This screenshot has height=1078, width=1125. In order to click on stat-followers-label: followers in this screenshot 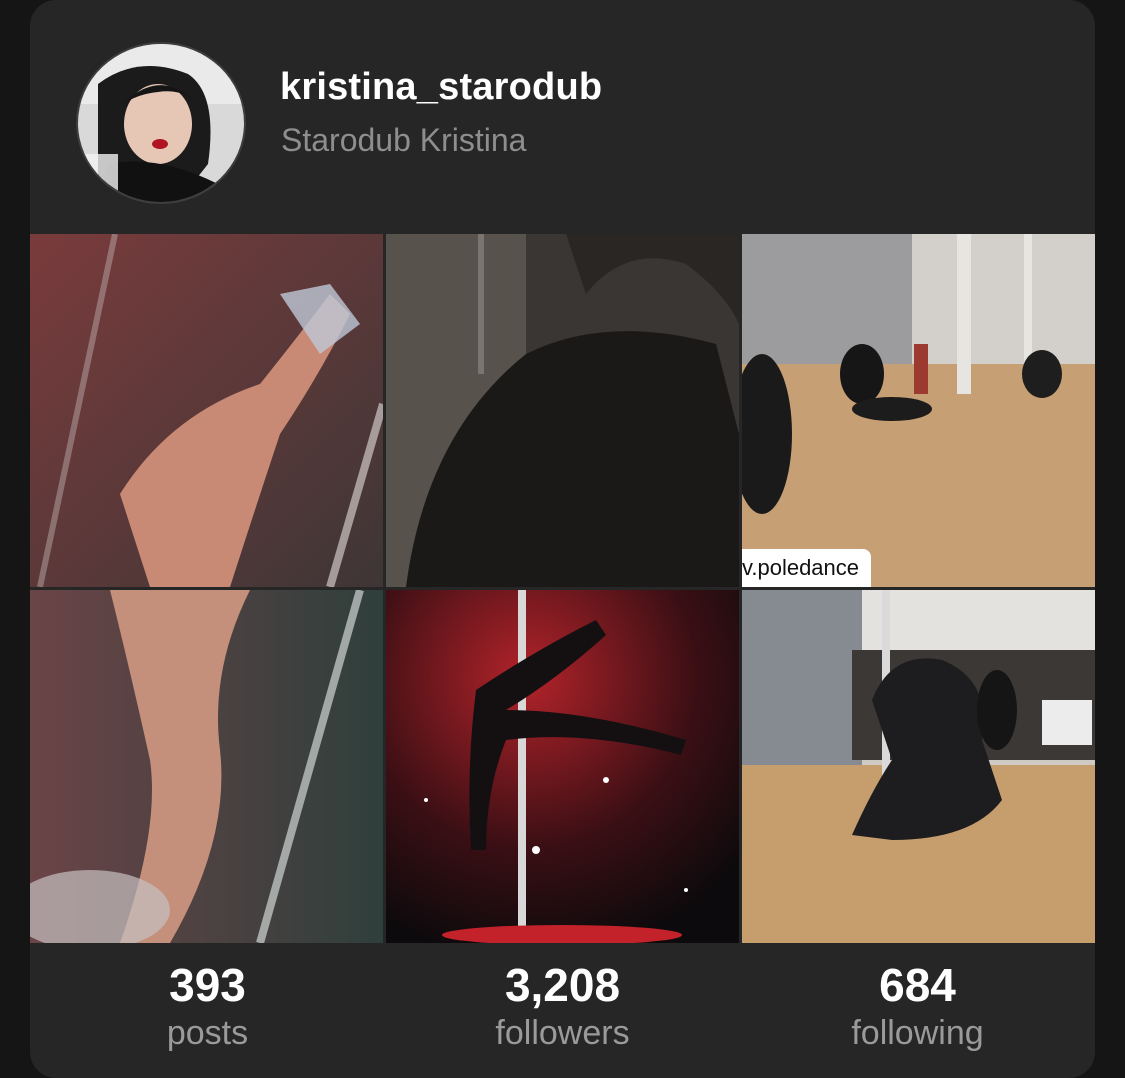, I will do `click(562, 1033)`.